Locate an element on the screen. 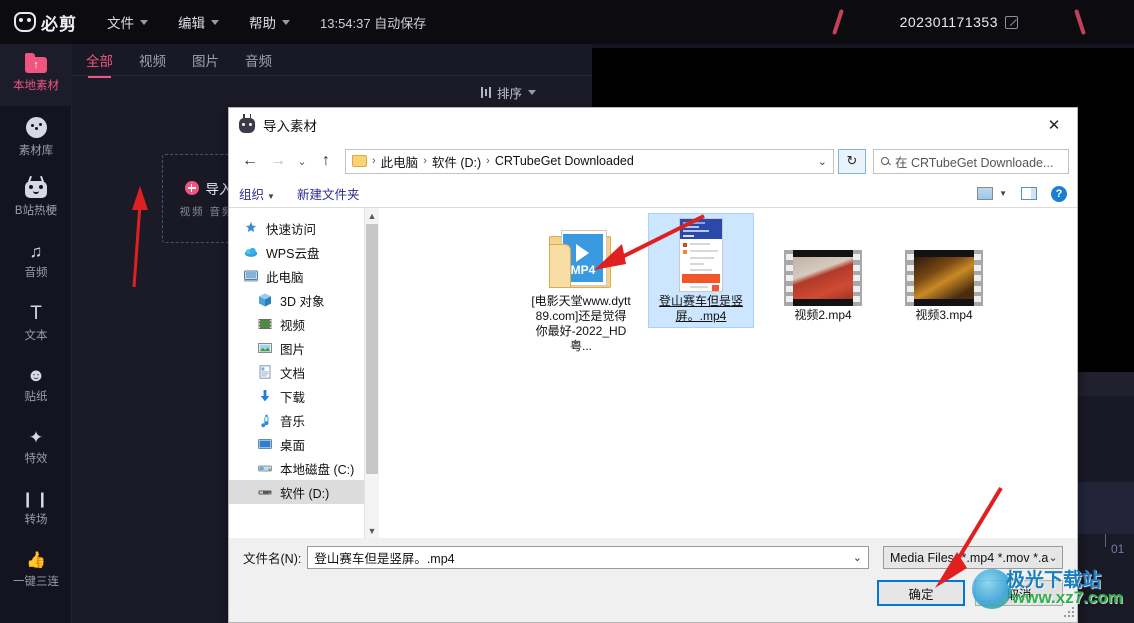 This screenshot has height=623, width=1134. computer-icon is located at coordinates (251, 276).